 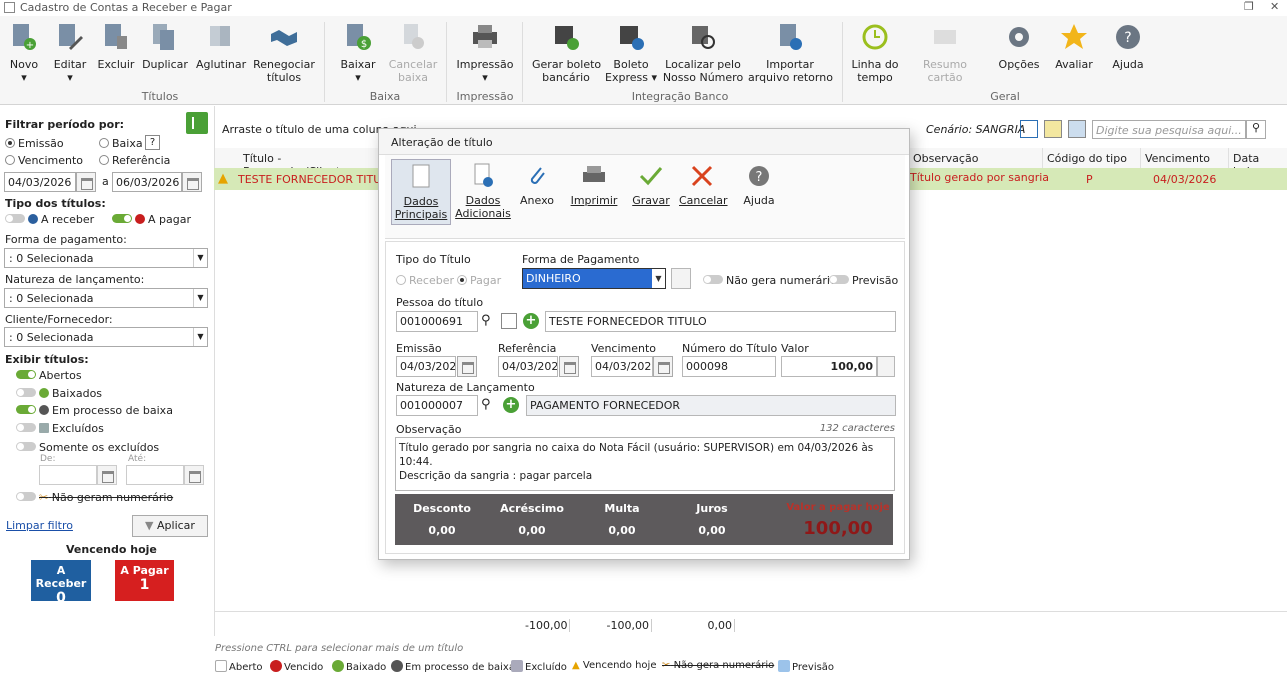 What do you see at coordinates (106, 298) in the screenshot?
I see `nature-select: : 0 Selecionada ▼` at bounding box center [106, 298].